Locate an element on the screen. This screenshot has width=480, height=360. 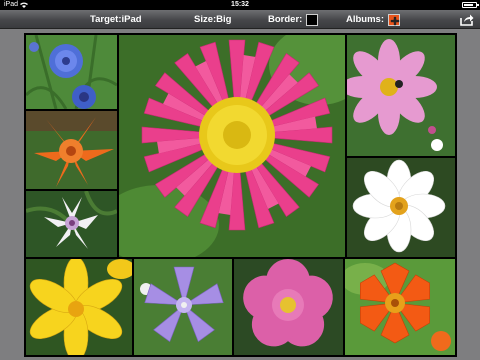
photo-tile-orange-lily is located at coordinates (71, 150).